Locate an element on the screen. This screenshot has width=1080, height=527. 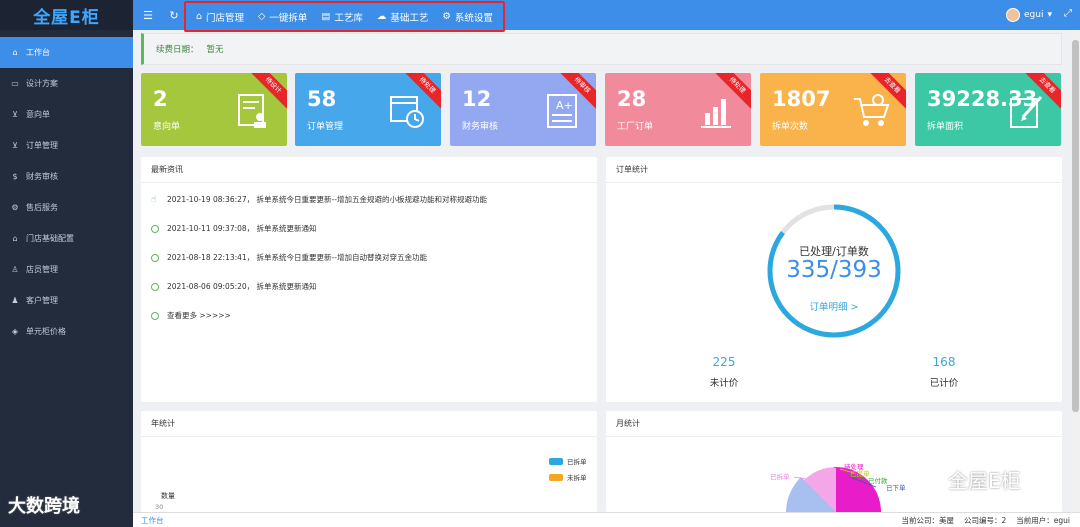
news-text: 2021-10-11 09:37:08， 拆单系统更新通知 is located at coordinates (242, 228).